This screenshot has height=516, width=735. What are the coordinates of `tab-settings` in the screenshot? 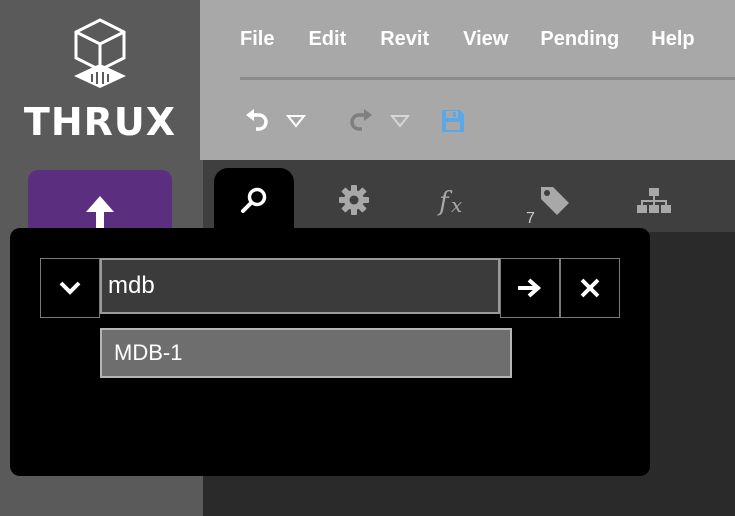 It's located at (354, 200).